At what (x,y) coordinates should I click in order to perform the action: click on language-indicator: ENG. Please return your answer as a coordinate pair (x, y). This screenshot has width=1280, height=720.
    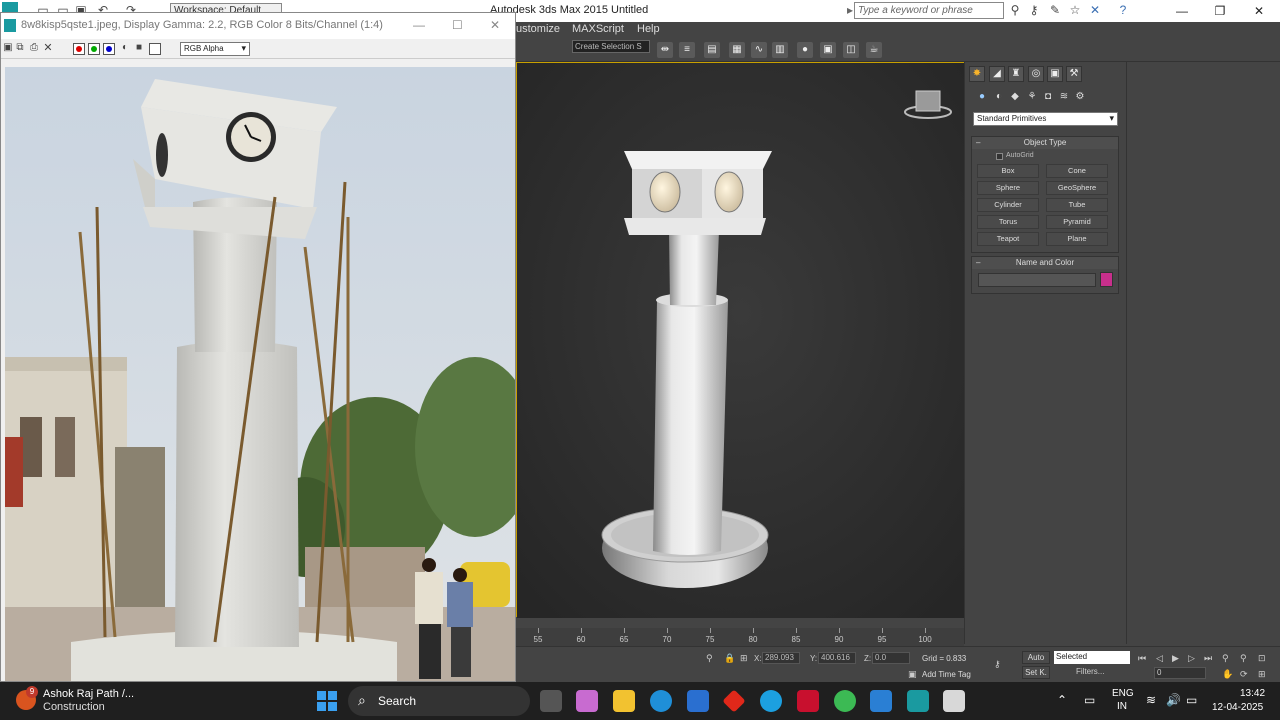
    Looking at the image, I should click on (1123, 693).